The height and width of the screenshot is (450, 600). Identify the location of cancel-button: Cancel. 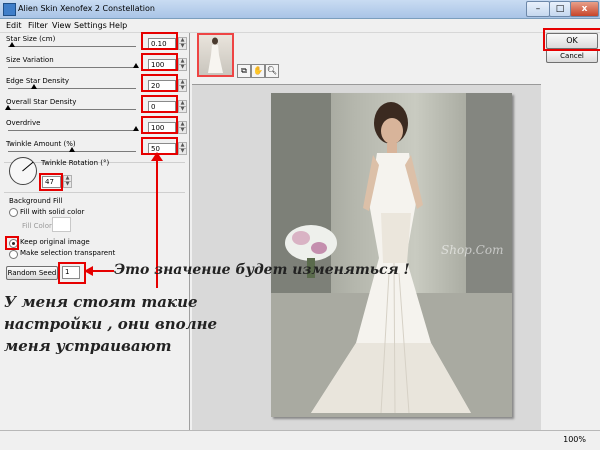
(572, 56).